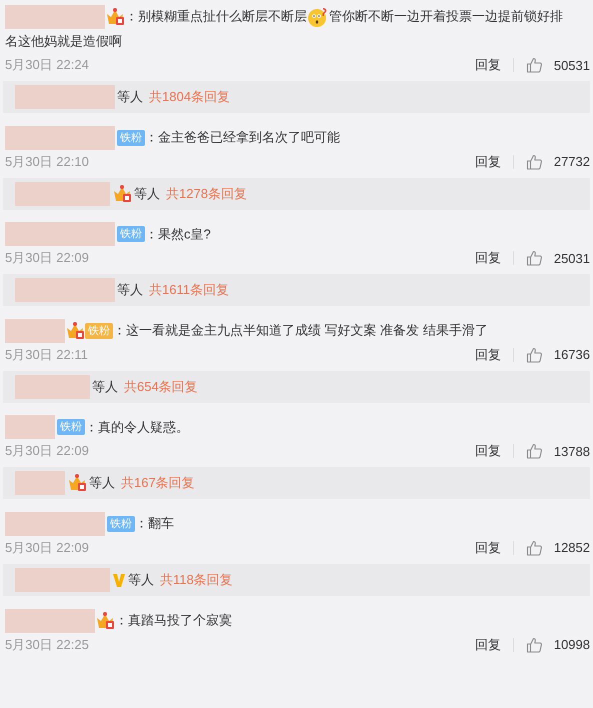  I want to click on like-count: 13788, so click(572, 451).